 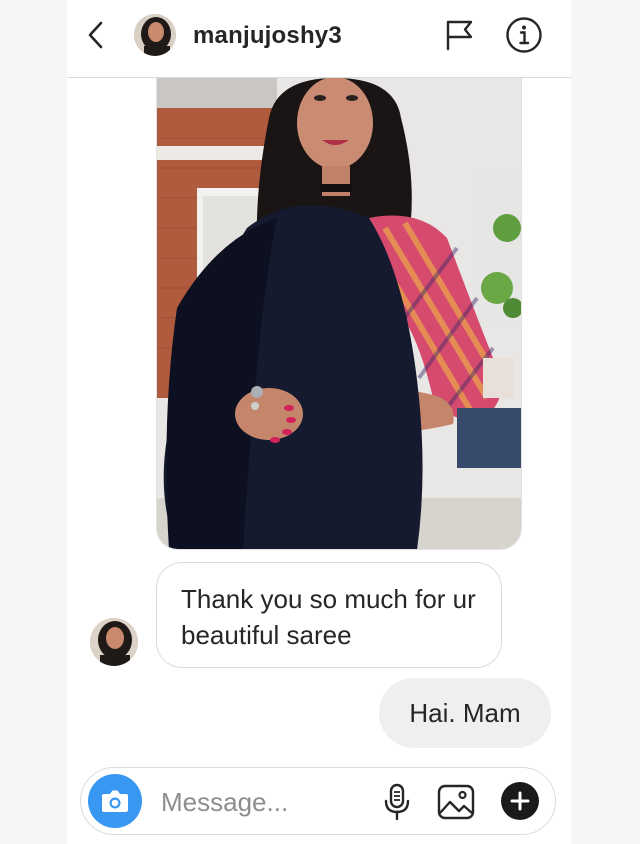 I want to click on message-input, so click(x=266, y=802).